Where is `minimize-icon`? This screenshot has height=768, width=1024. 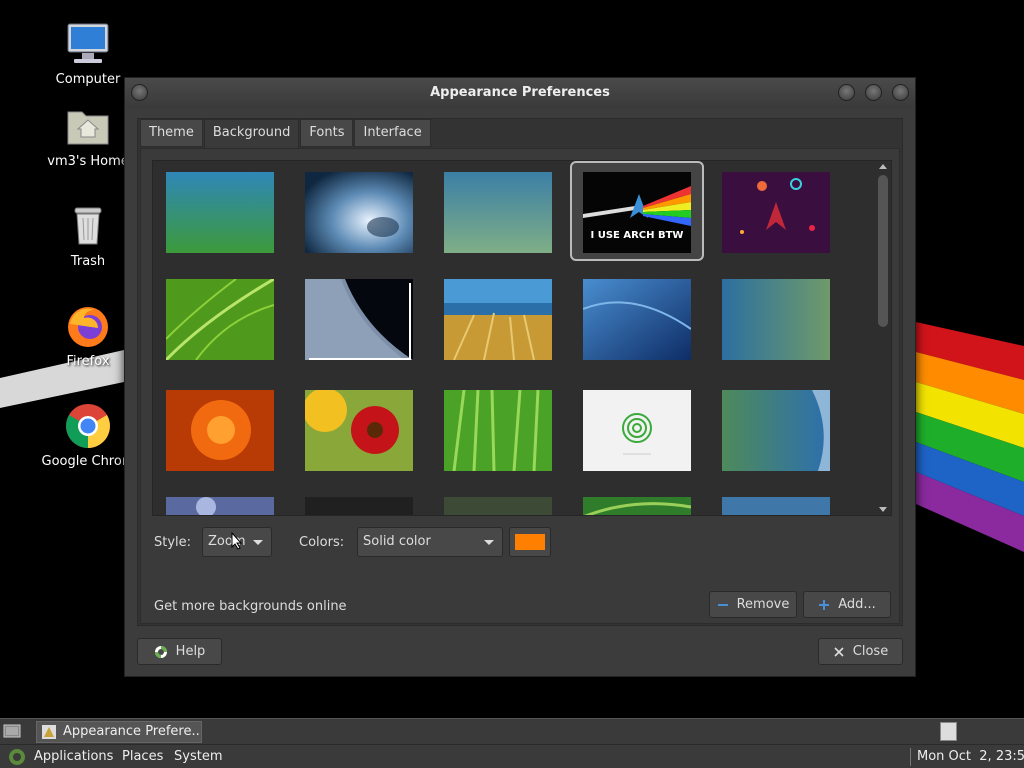
minimize-icon is located at coordinates (846, 92).